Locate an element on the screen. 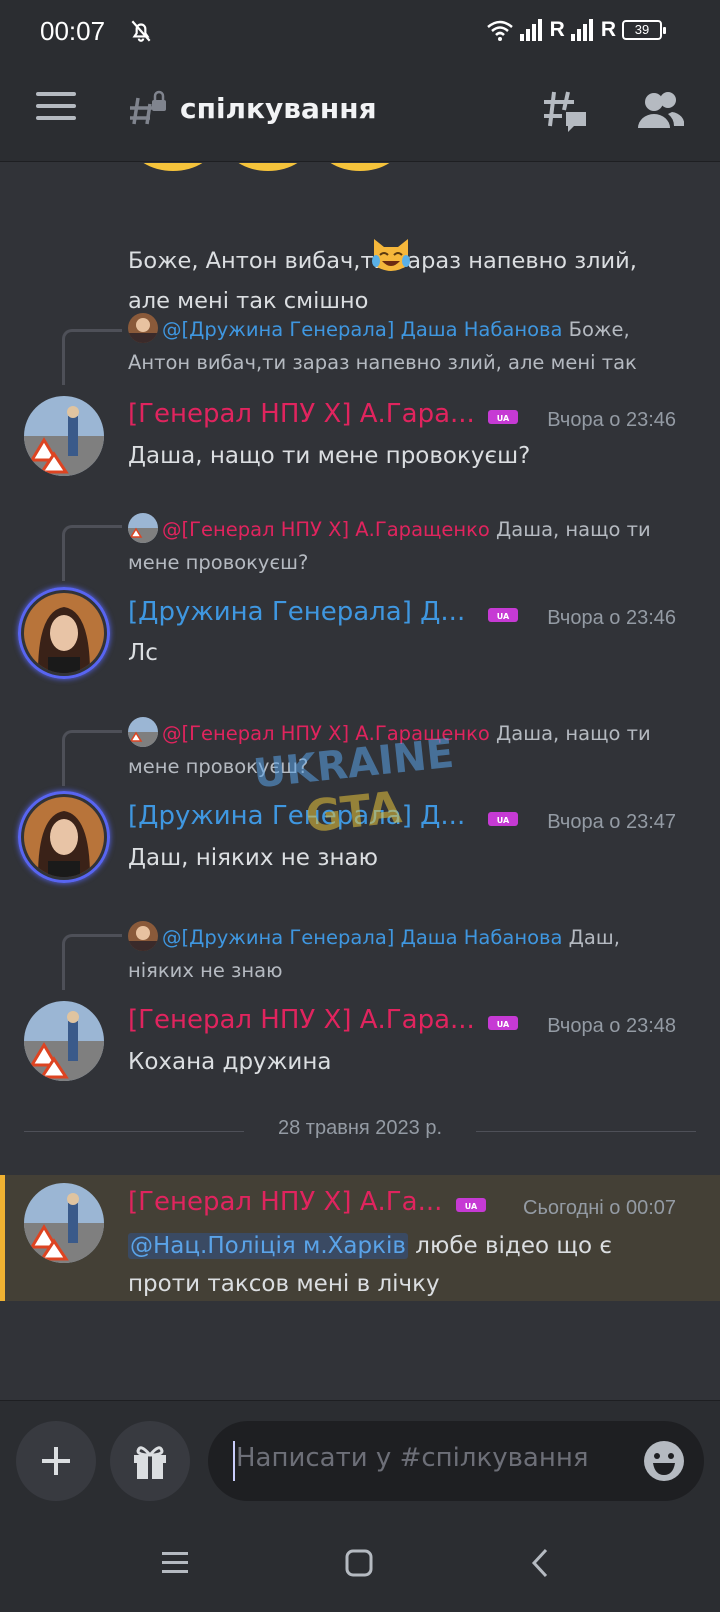 This screenshot has height=1612, width=720. message-input-placeholder: Написати у #спілкування is located at coordinates (412, 1458).